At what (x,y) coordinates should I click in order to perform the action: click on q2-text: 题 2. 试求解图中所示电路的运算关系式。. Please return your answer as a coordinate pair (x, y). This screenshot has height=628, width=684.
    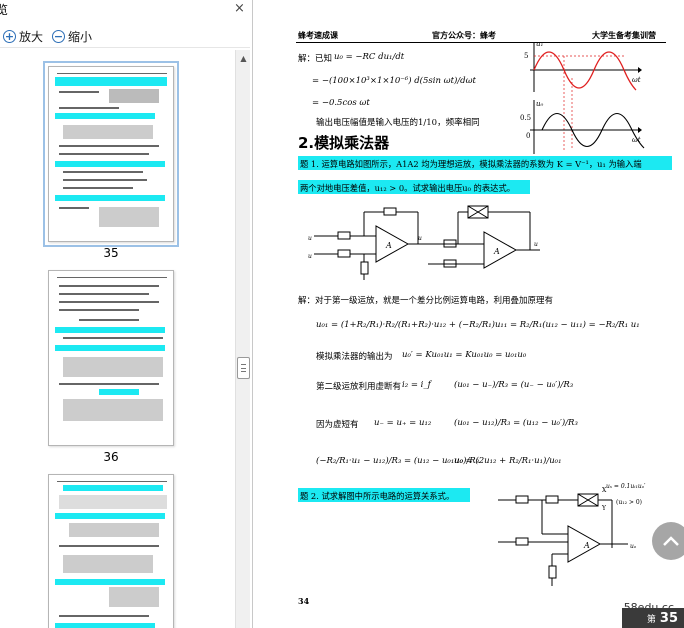
    Looking at the image, I should click on (377, 496).